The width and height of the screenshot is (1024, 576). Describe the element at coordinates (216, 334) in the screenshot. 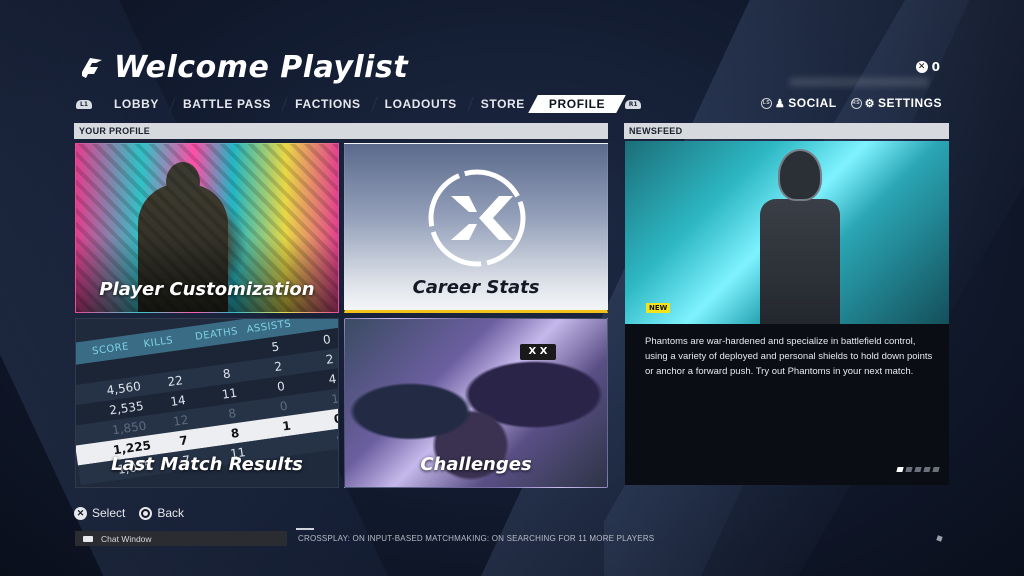

I see `col-deaths: DEATHS` at that location.